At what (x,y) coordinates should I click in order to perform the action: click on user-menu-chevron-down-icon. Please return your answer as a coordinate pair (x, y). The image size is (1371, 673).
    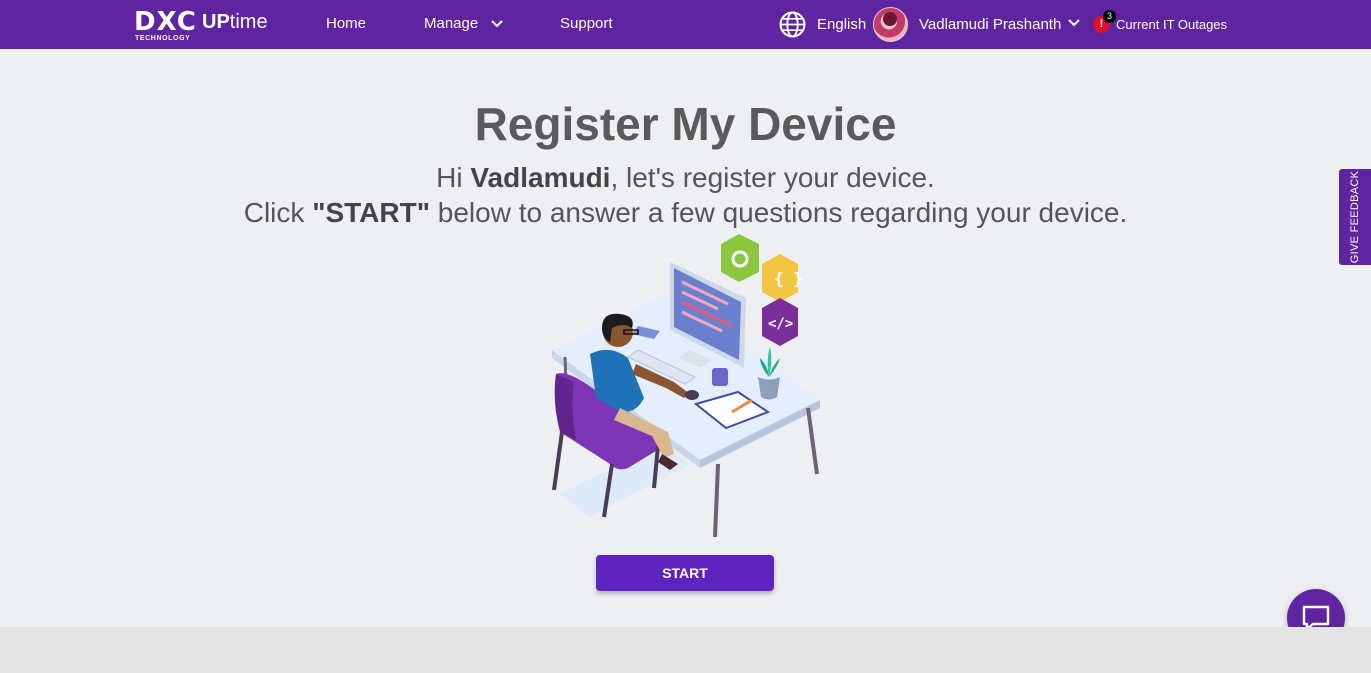
    Looking at the image, I should click on (1074, 23).